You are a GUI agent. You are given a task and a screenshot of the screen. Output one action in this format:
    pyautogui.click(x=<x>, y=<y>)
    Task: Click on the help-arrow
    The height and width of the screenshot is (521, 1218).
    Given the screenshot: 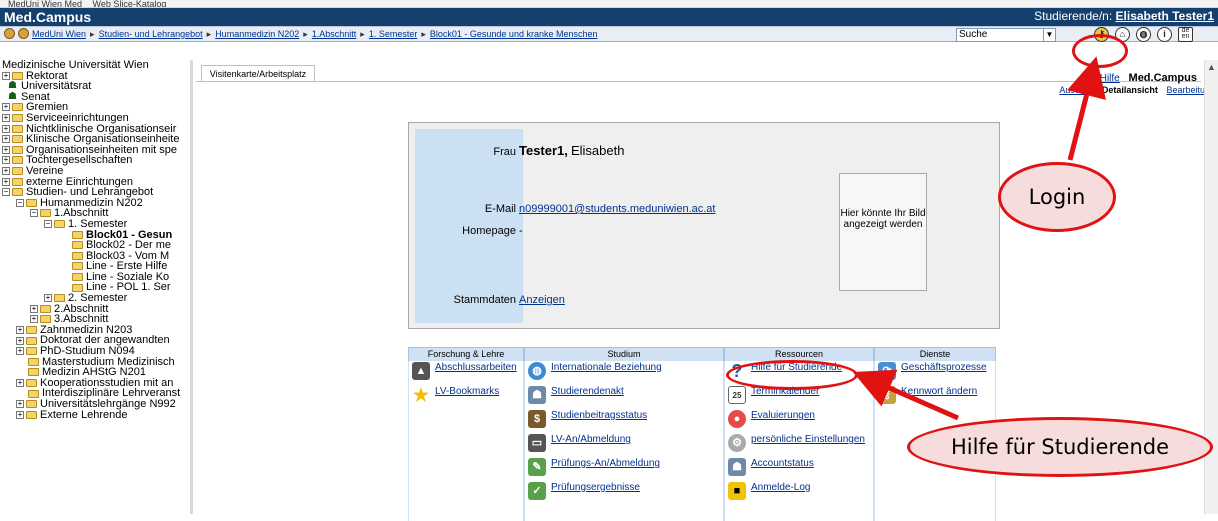 What is the action you would take?
    pyautogui.click(x=906, y=395)
    